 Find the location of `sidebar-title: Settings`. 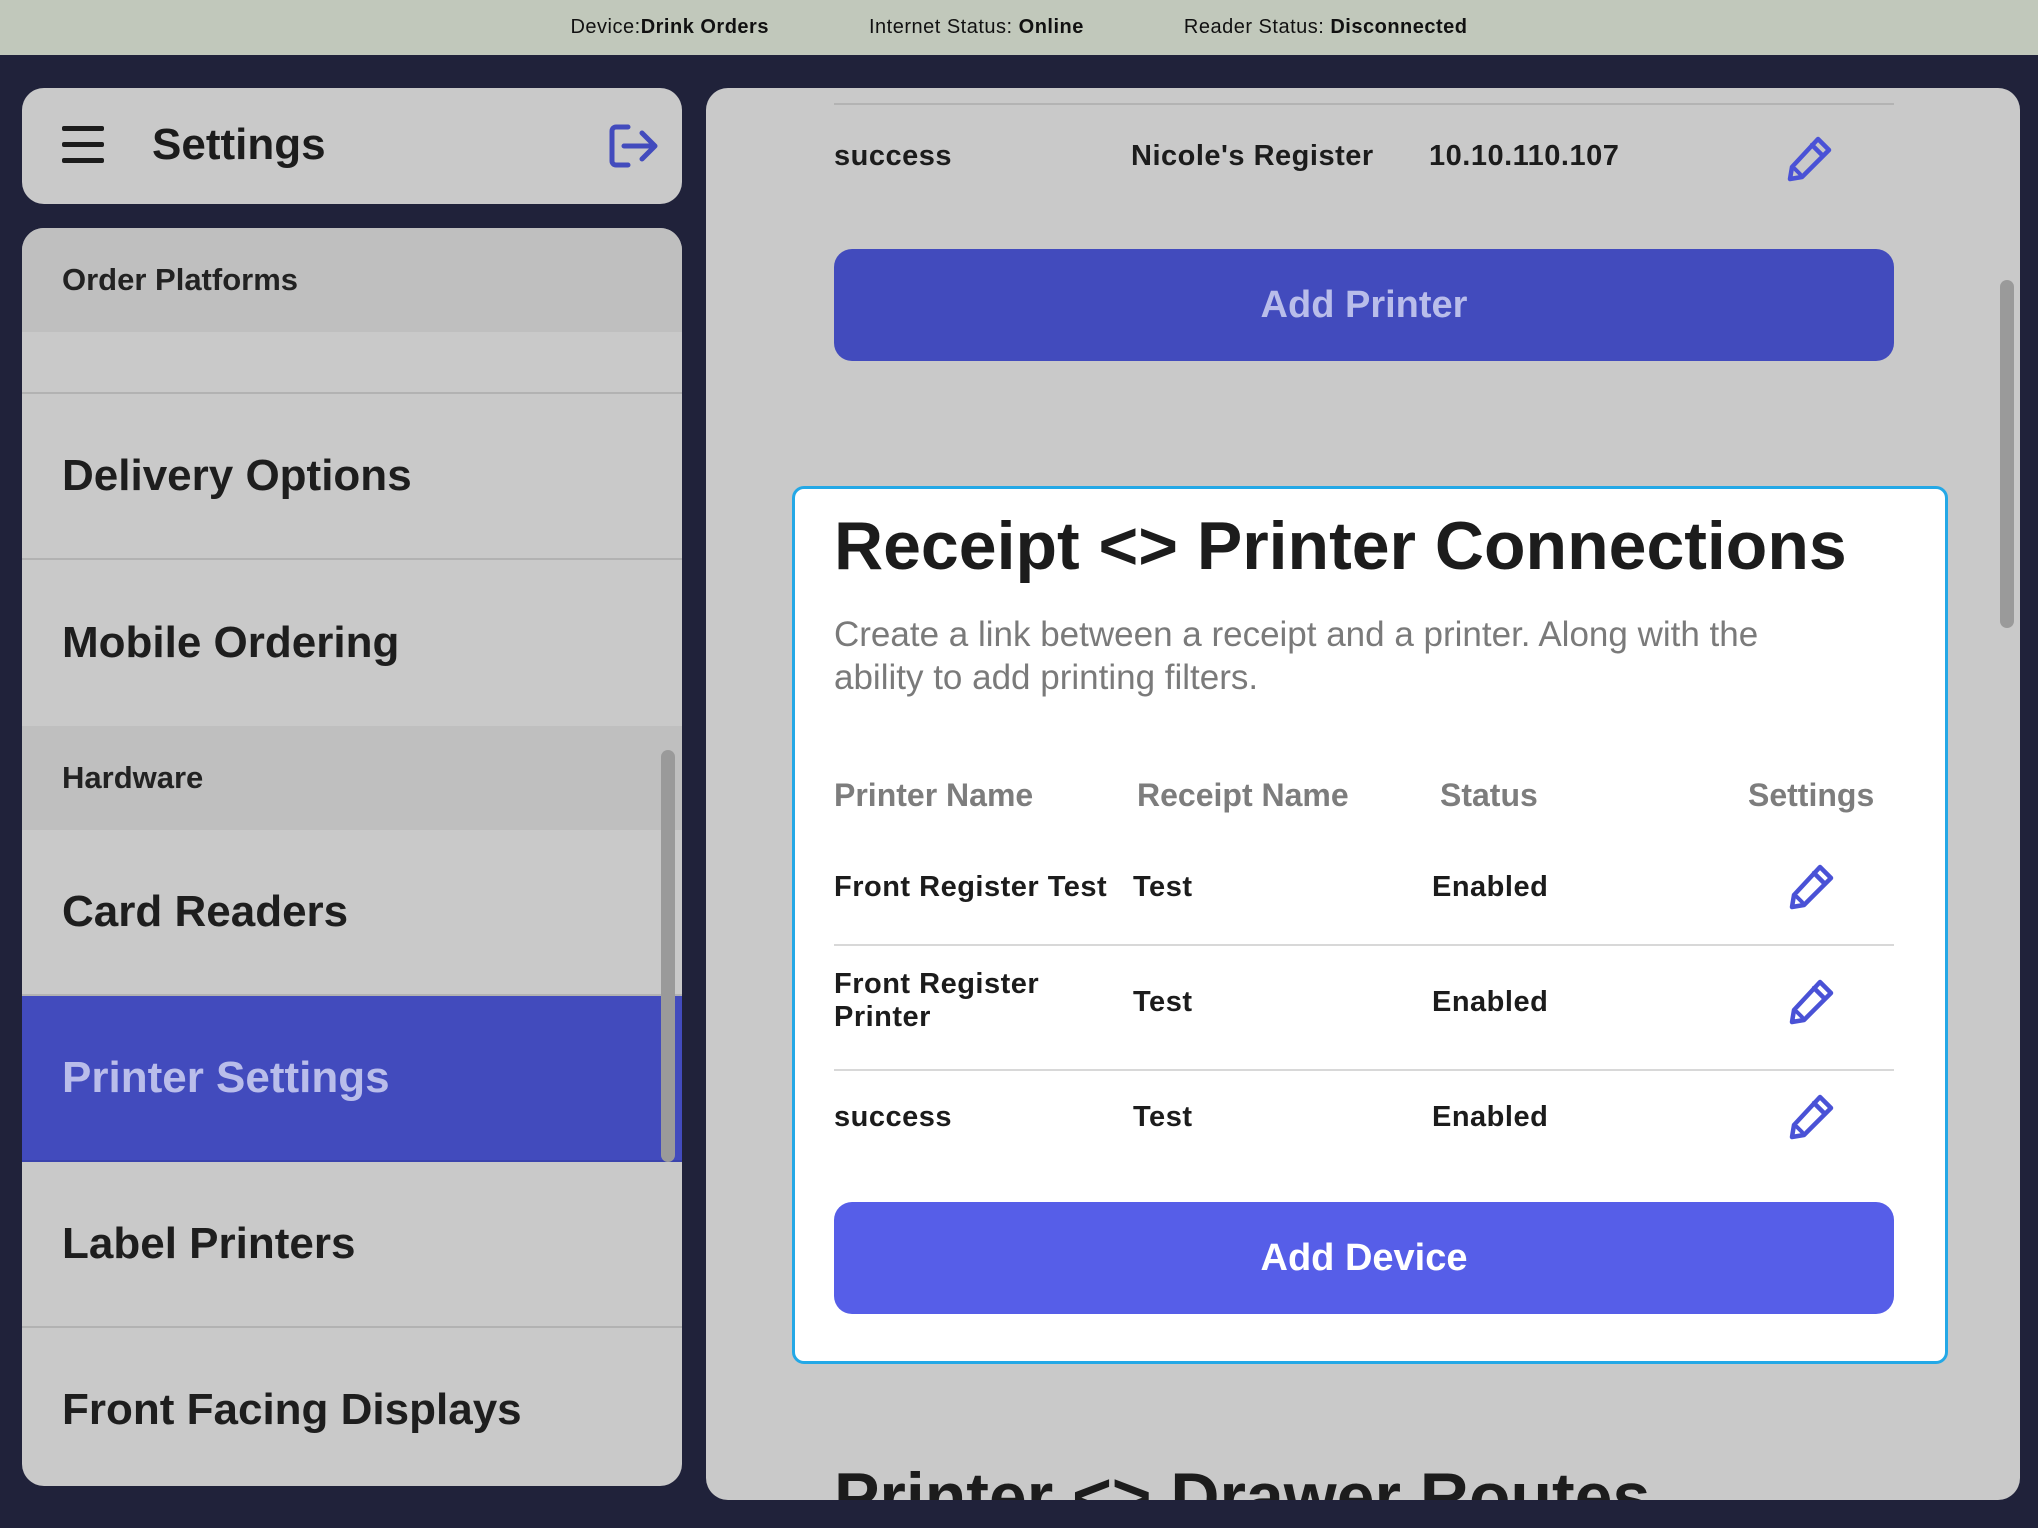

sidebar-title: Settings is located at coordinates (239, 144).